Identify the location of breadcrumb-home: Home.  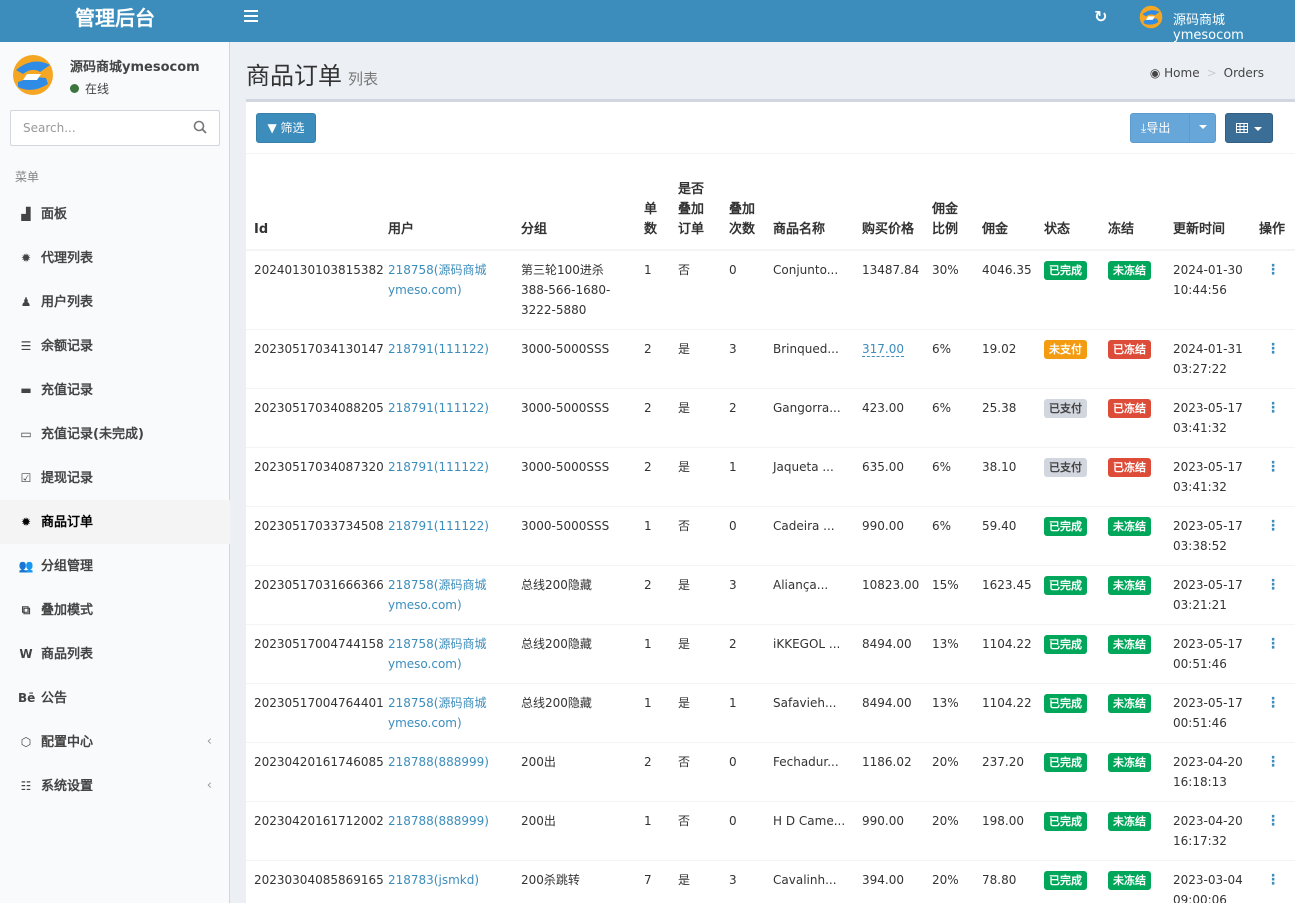
(1181, 73).